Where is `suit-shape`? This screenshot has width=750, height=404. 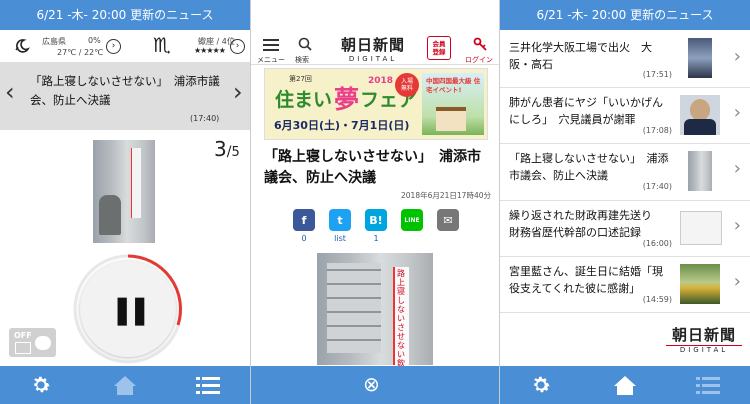 suit-shape is located at coordinates (700, 127).